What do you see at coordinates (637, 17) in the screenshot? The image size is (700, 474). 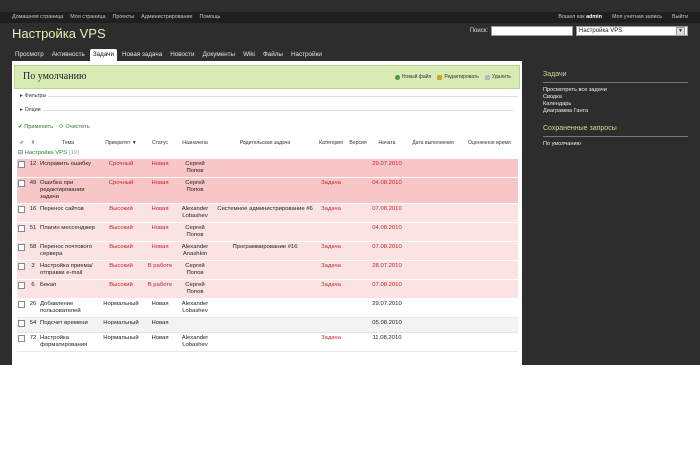 I see `my-account-link: Моя учетная запись` at bounding box center [637, 17].